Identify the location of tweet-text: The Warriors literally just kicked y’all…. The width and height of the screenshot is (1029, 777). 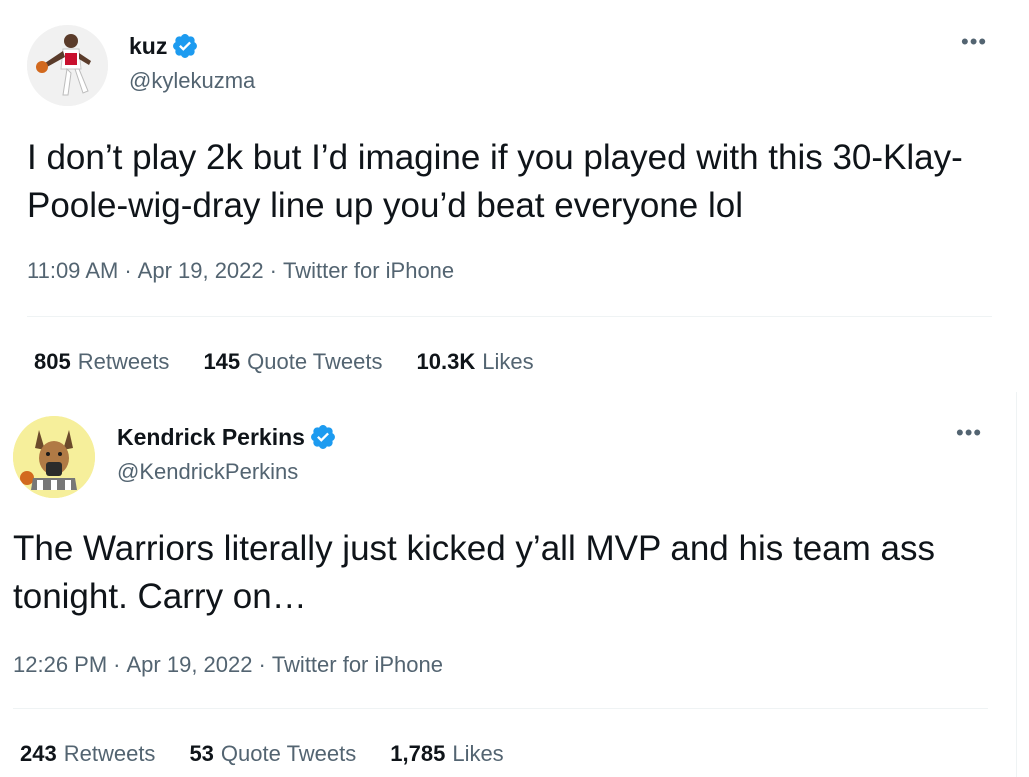
(479, 572).